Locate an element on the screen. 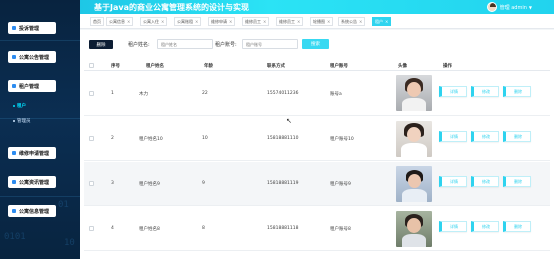 The width and height of the screenshot is (554, 259). name-filter-label: 租户姓名: is located at coordinates (139, 45).